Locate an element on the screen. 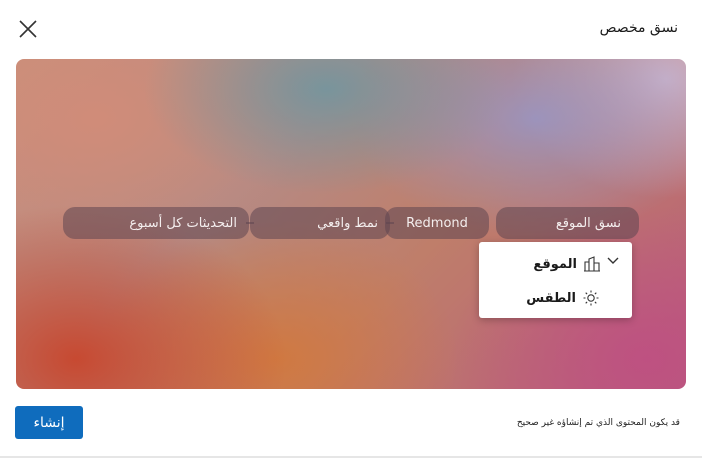 The image size is (702, 458). location-building-icon is located at coordinates (592, 264).